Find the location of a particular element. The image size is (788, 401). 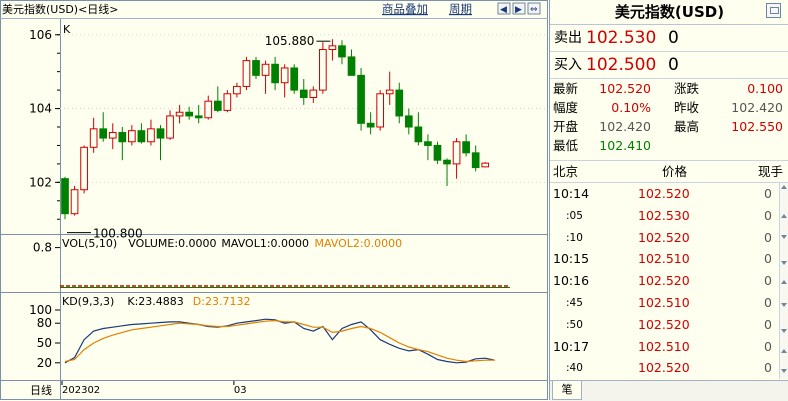

low-value: 102.410 is located at coordinates (625, 145).